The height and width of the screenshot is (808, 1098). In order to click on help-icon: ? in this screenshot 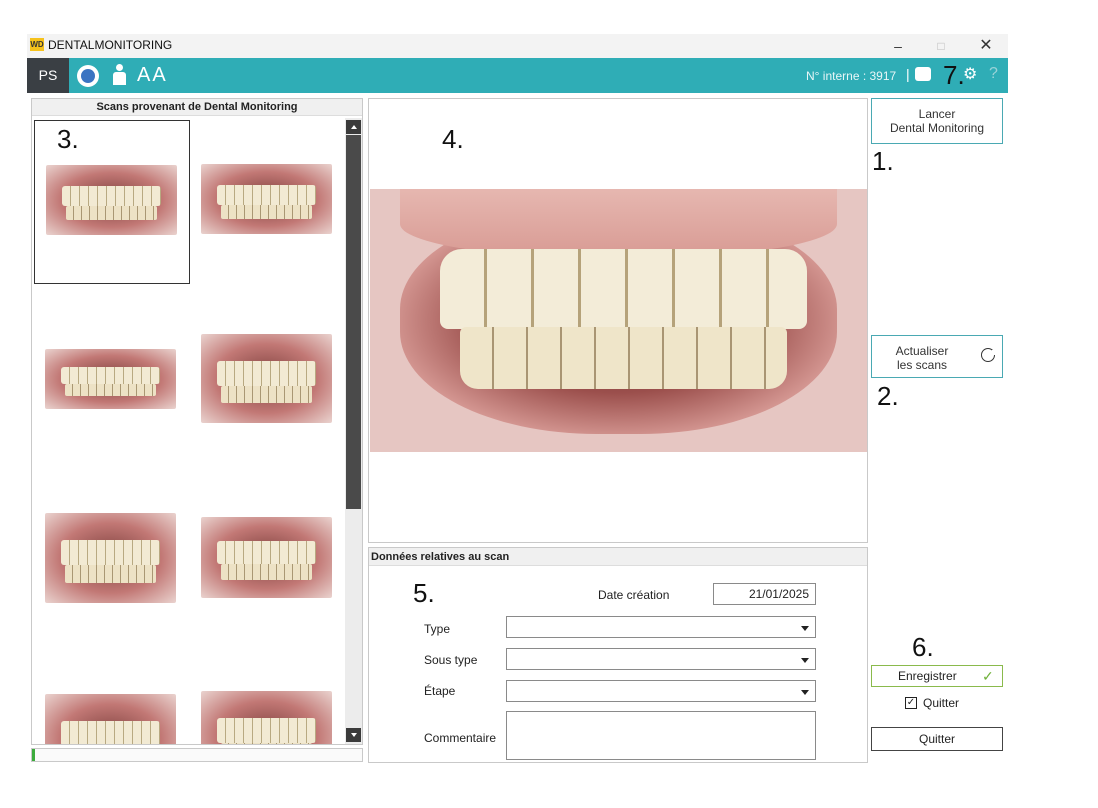, I will do `click(993, 74)`.